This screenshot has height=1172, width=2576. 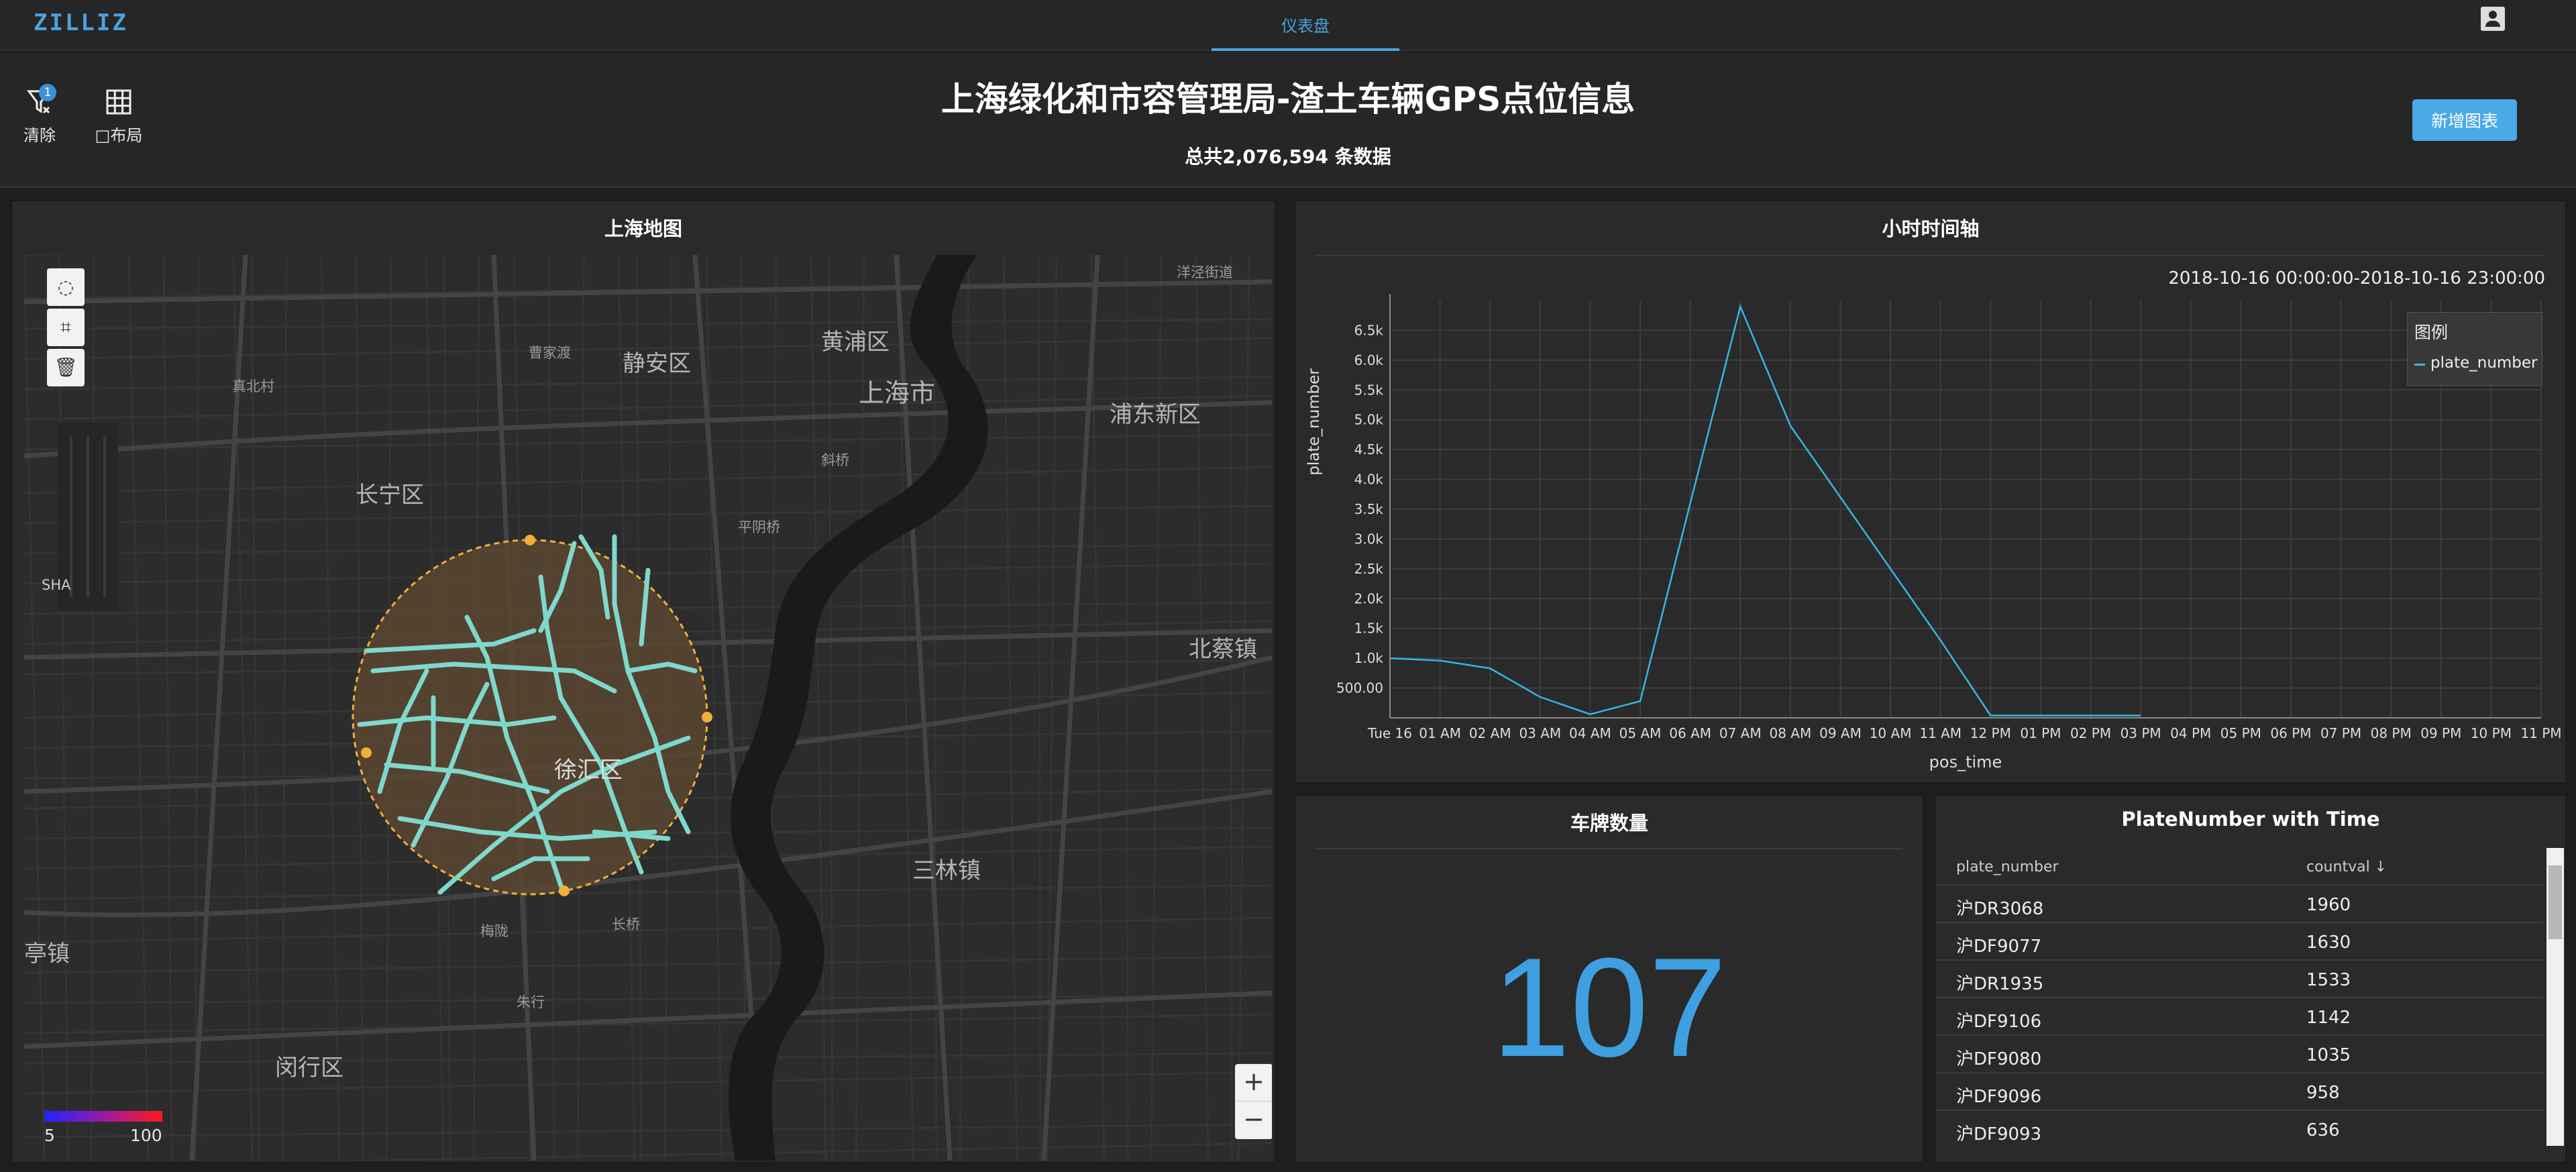 What do you see at coordinates (2240, 942) in the screenshot?
I see `table-row: 沪DF9077 1630` at bounding box center [2240, 942].